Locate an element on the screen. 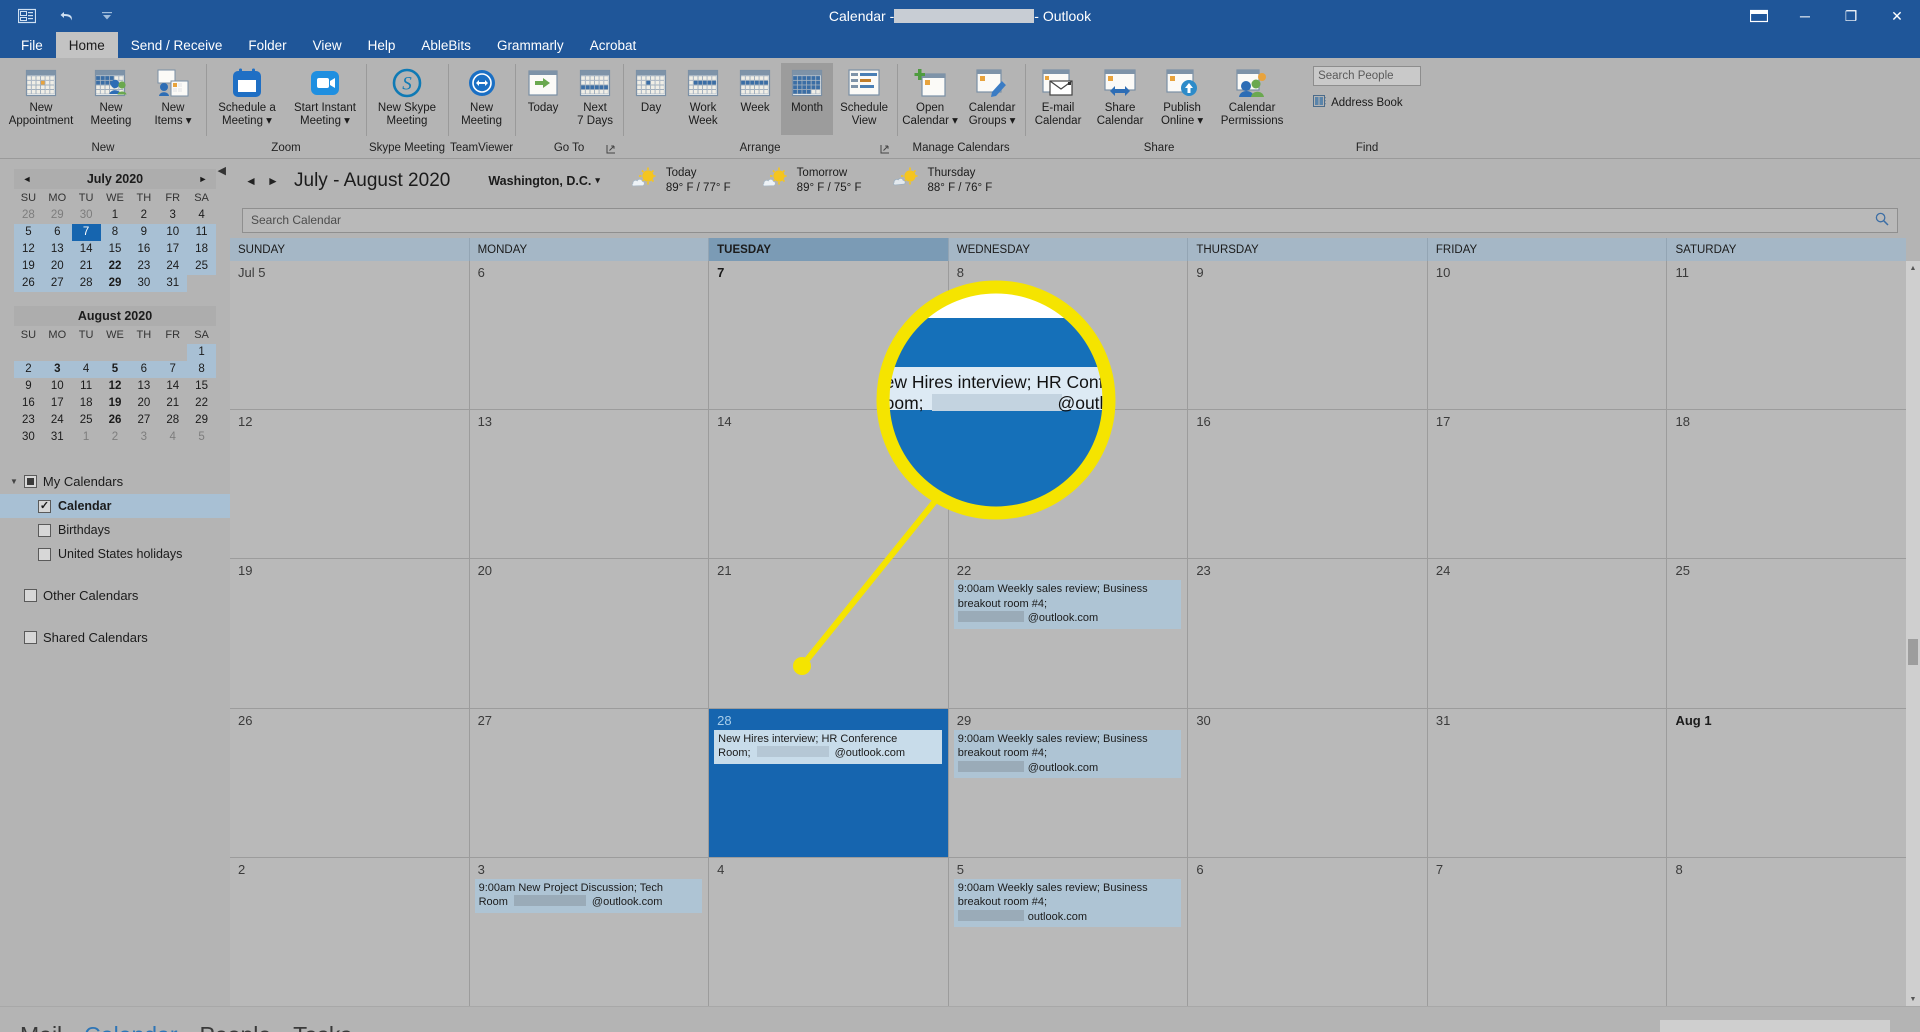 The width and height of the screenshot is (1920, 1032). weather-forecast-tomorrow: Tomorrow 89° F / 75° F is located at coordinates (811, 181).